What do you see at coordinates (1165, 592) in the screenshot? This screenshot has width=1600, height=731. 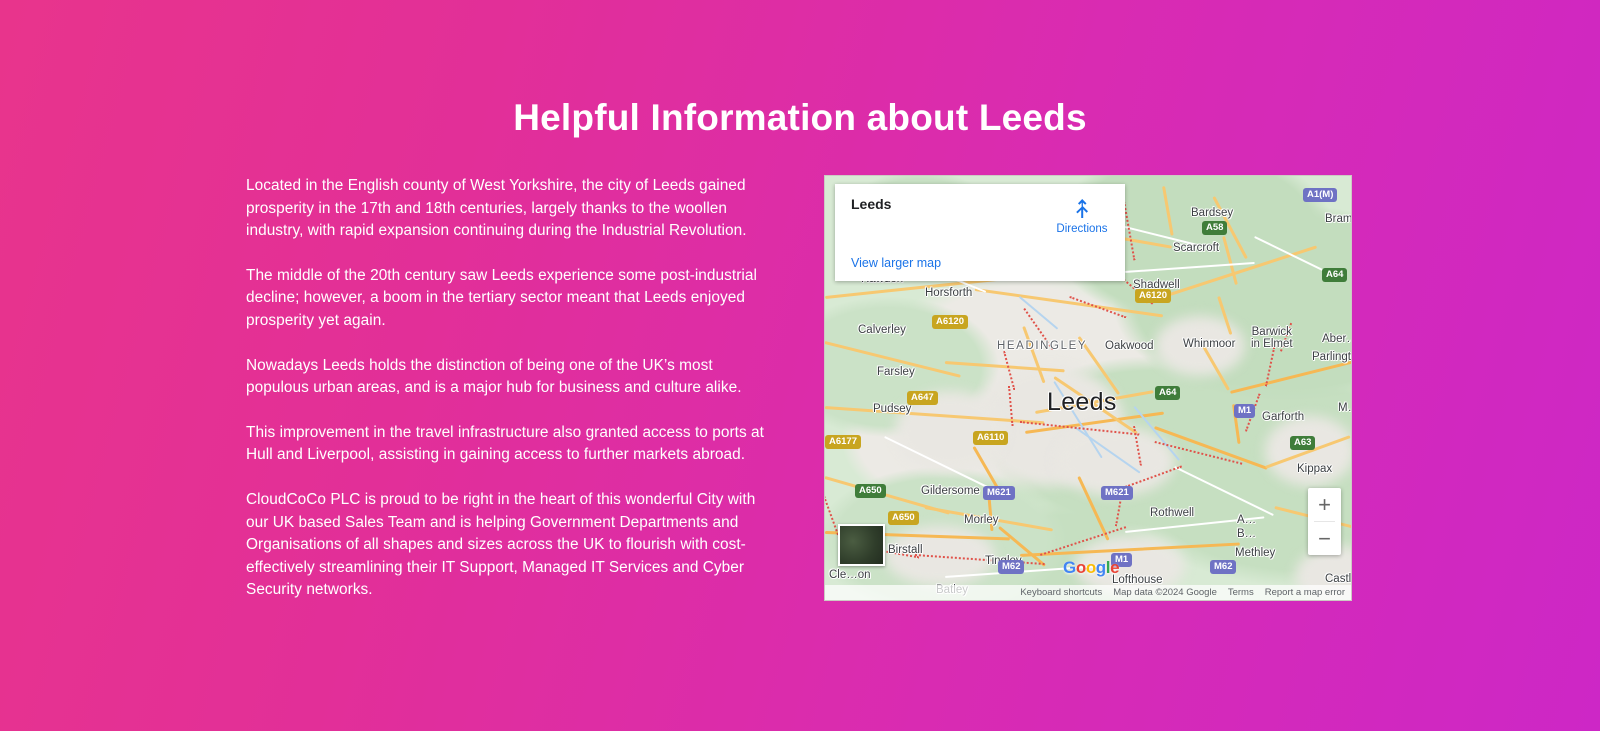 I see `map-data-label: Map data ©2024 Google` at bounding box center [1165, 592].